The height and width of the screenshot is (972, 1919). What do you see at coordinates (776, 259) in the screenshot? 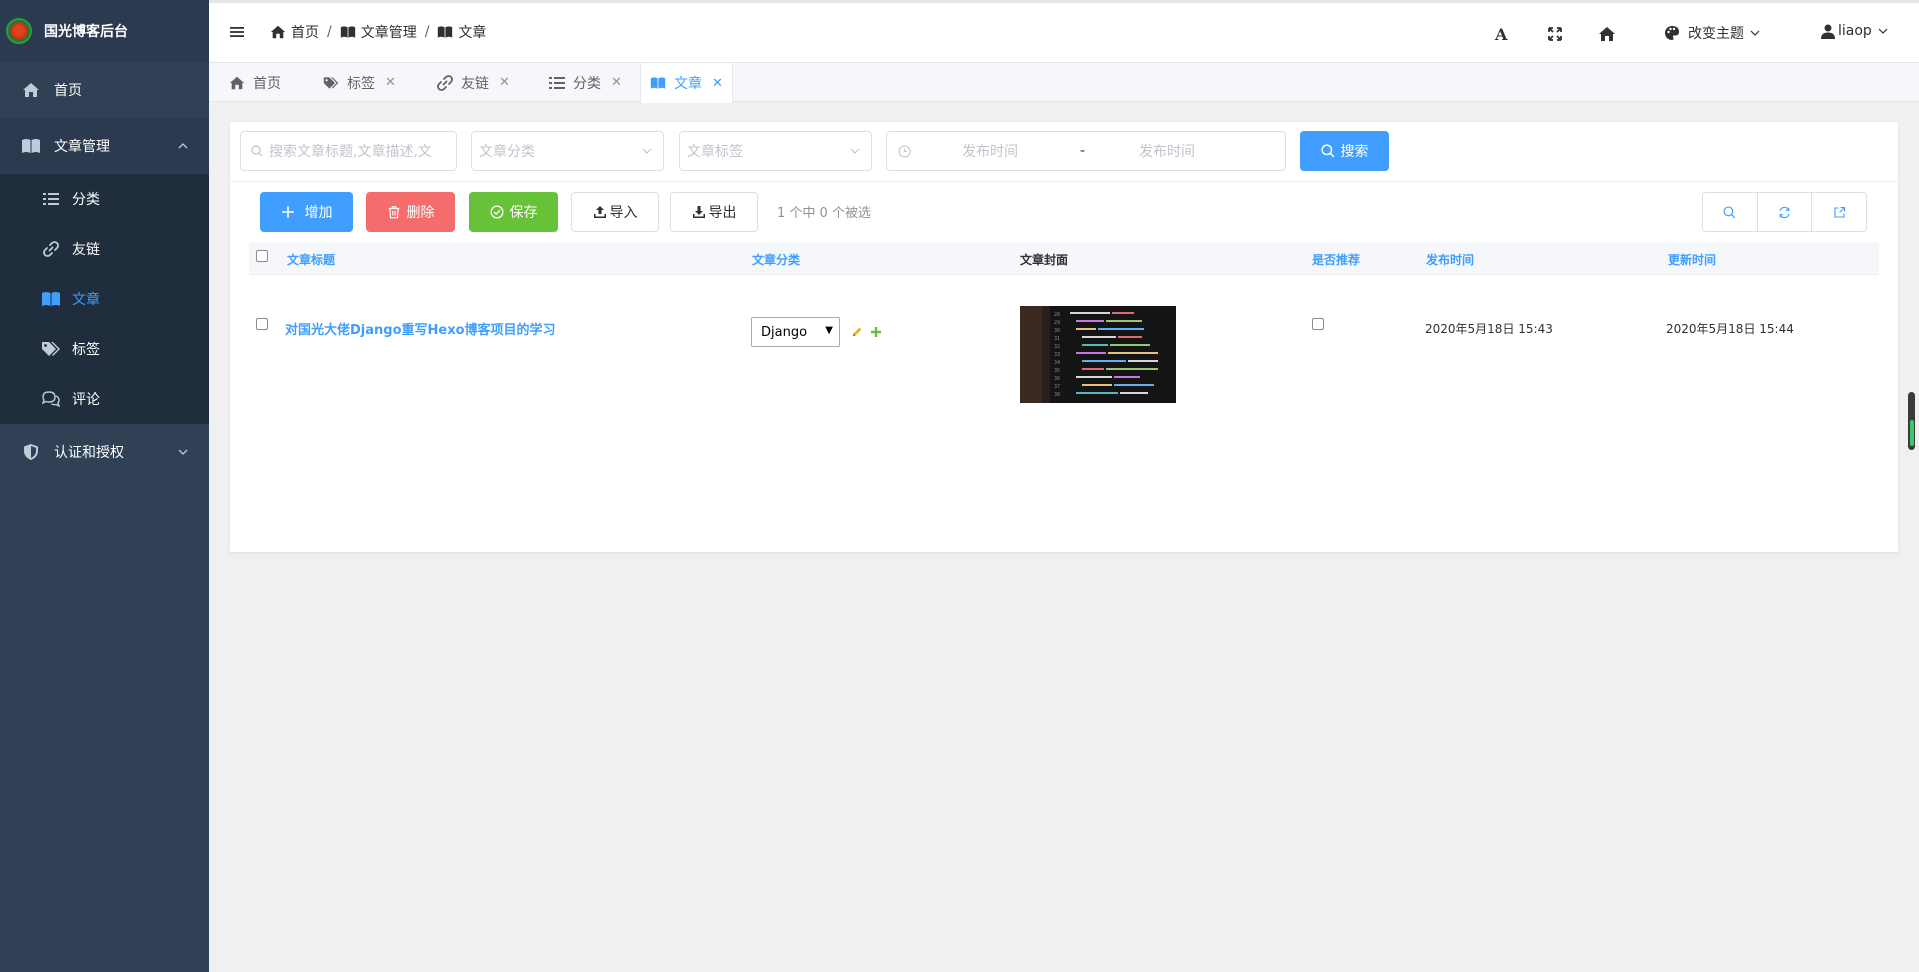
I see `column-header-category: 文章分类` at bounding box center [776, 259].